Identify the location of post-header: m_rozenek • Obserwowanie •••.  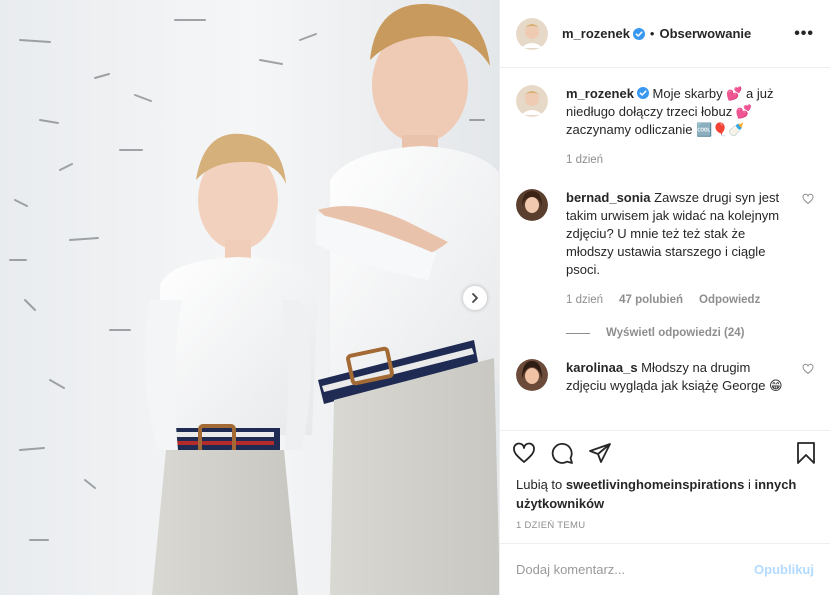
(665, 34).